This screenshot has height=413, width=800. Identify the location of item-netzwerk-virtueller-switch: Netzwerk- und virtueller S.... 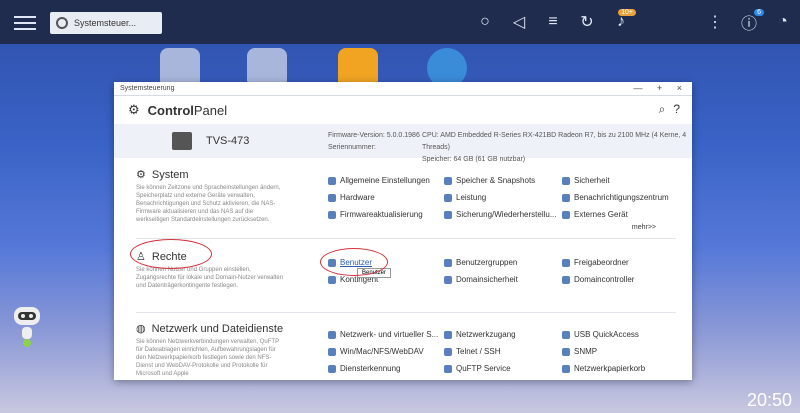
(383, 334).